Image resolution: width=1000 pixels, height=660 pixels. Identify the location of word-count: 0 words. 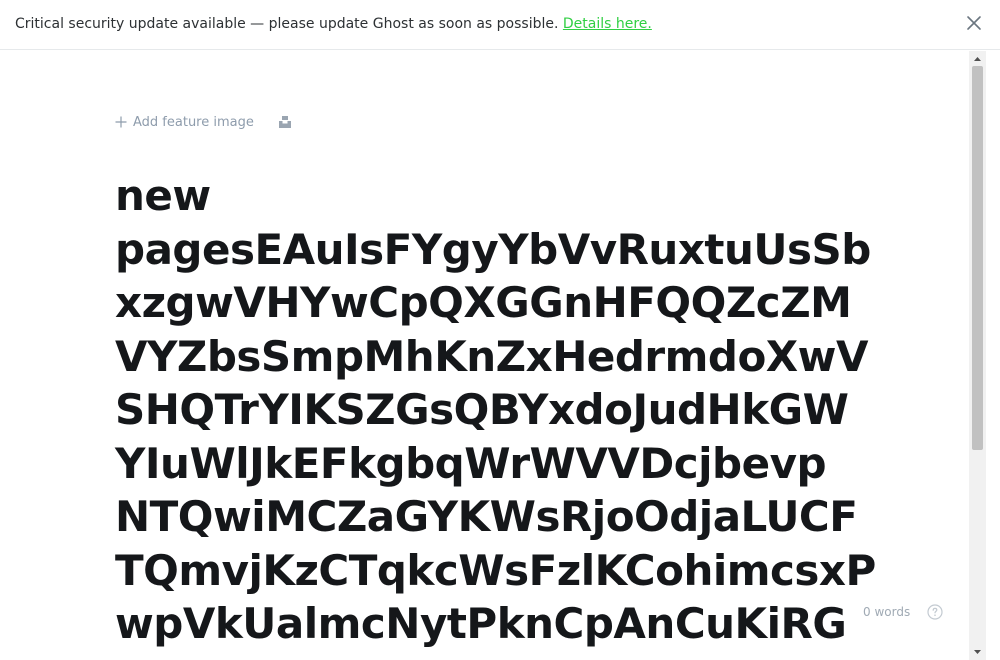
(887, 612).